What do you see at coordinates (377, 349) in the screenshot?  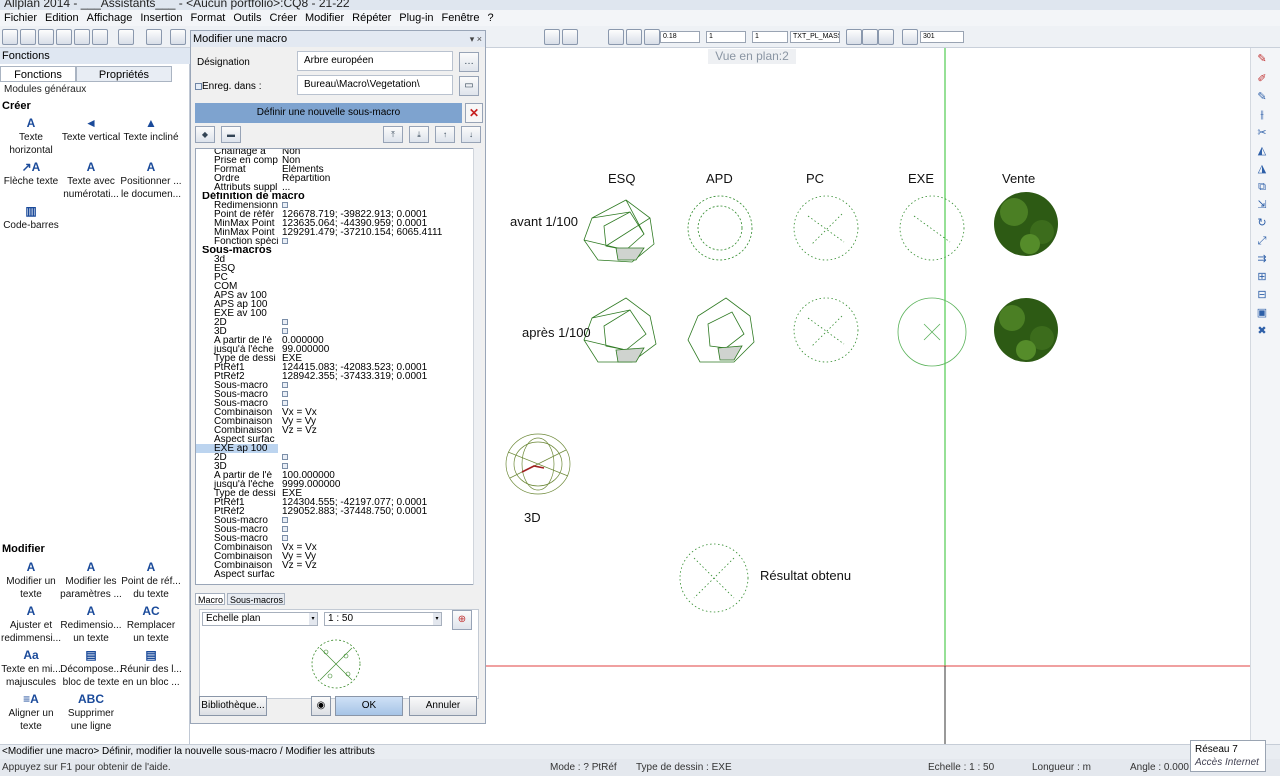 I see `tree-row-value: 99.000000` at bounding box center [377, 349].